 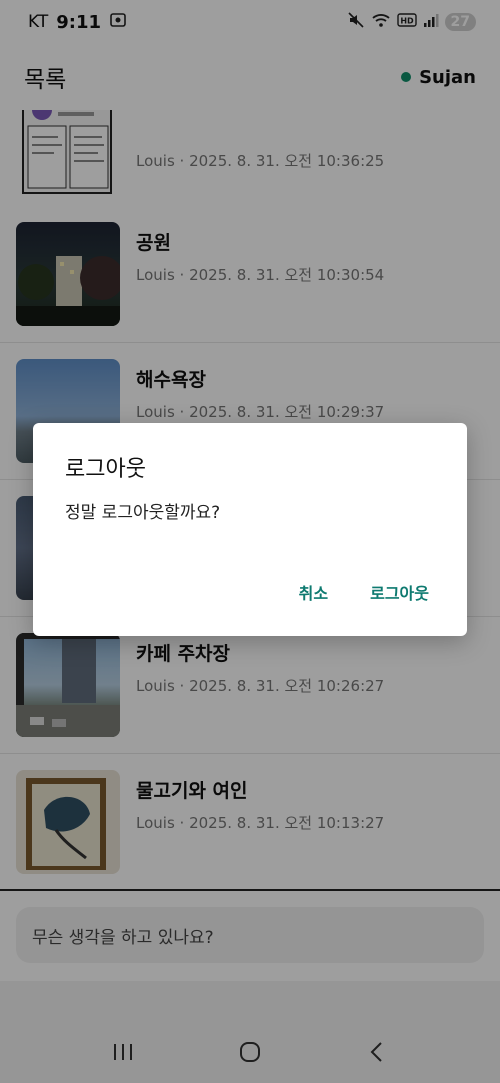 I want to click on dialog-message: 정말 로그아웃할까요?, so click(x=143, y=513).